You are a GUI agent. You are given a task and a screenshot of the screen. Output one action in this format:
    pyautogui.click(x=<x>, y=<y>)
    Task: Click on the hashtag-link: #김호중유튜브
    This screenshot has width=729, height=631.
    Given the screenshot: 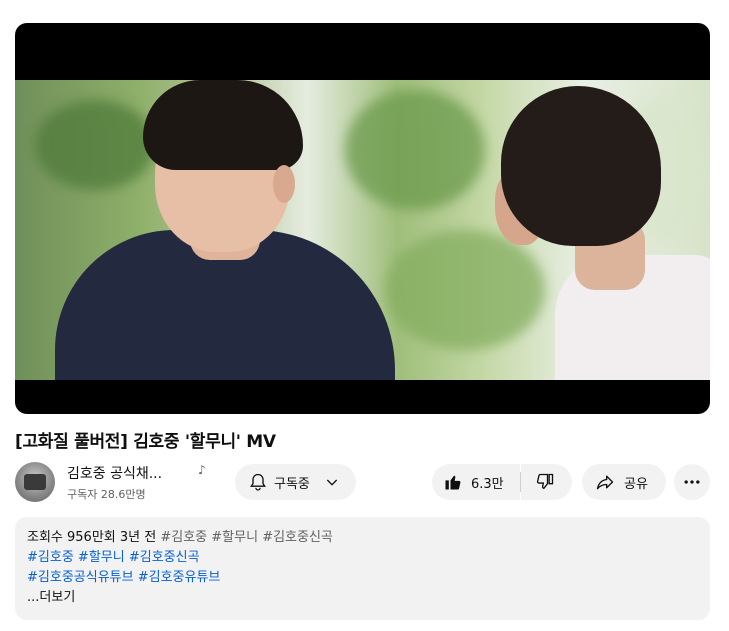 What is the action you would take?
    pyautogui.click(x=179, y=577)
    